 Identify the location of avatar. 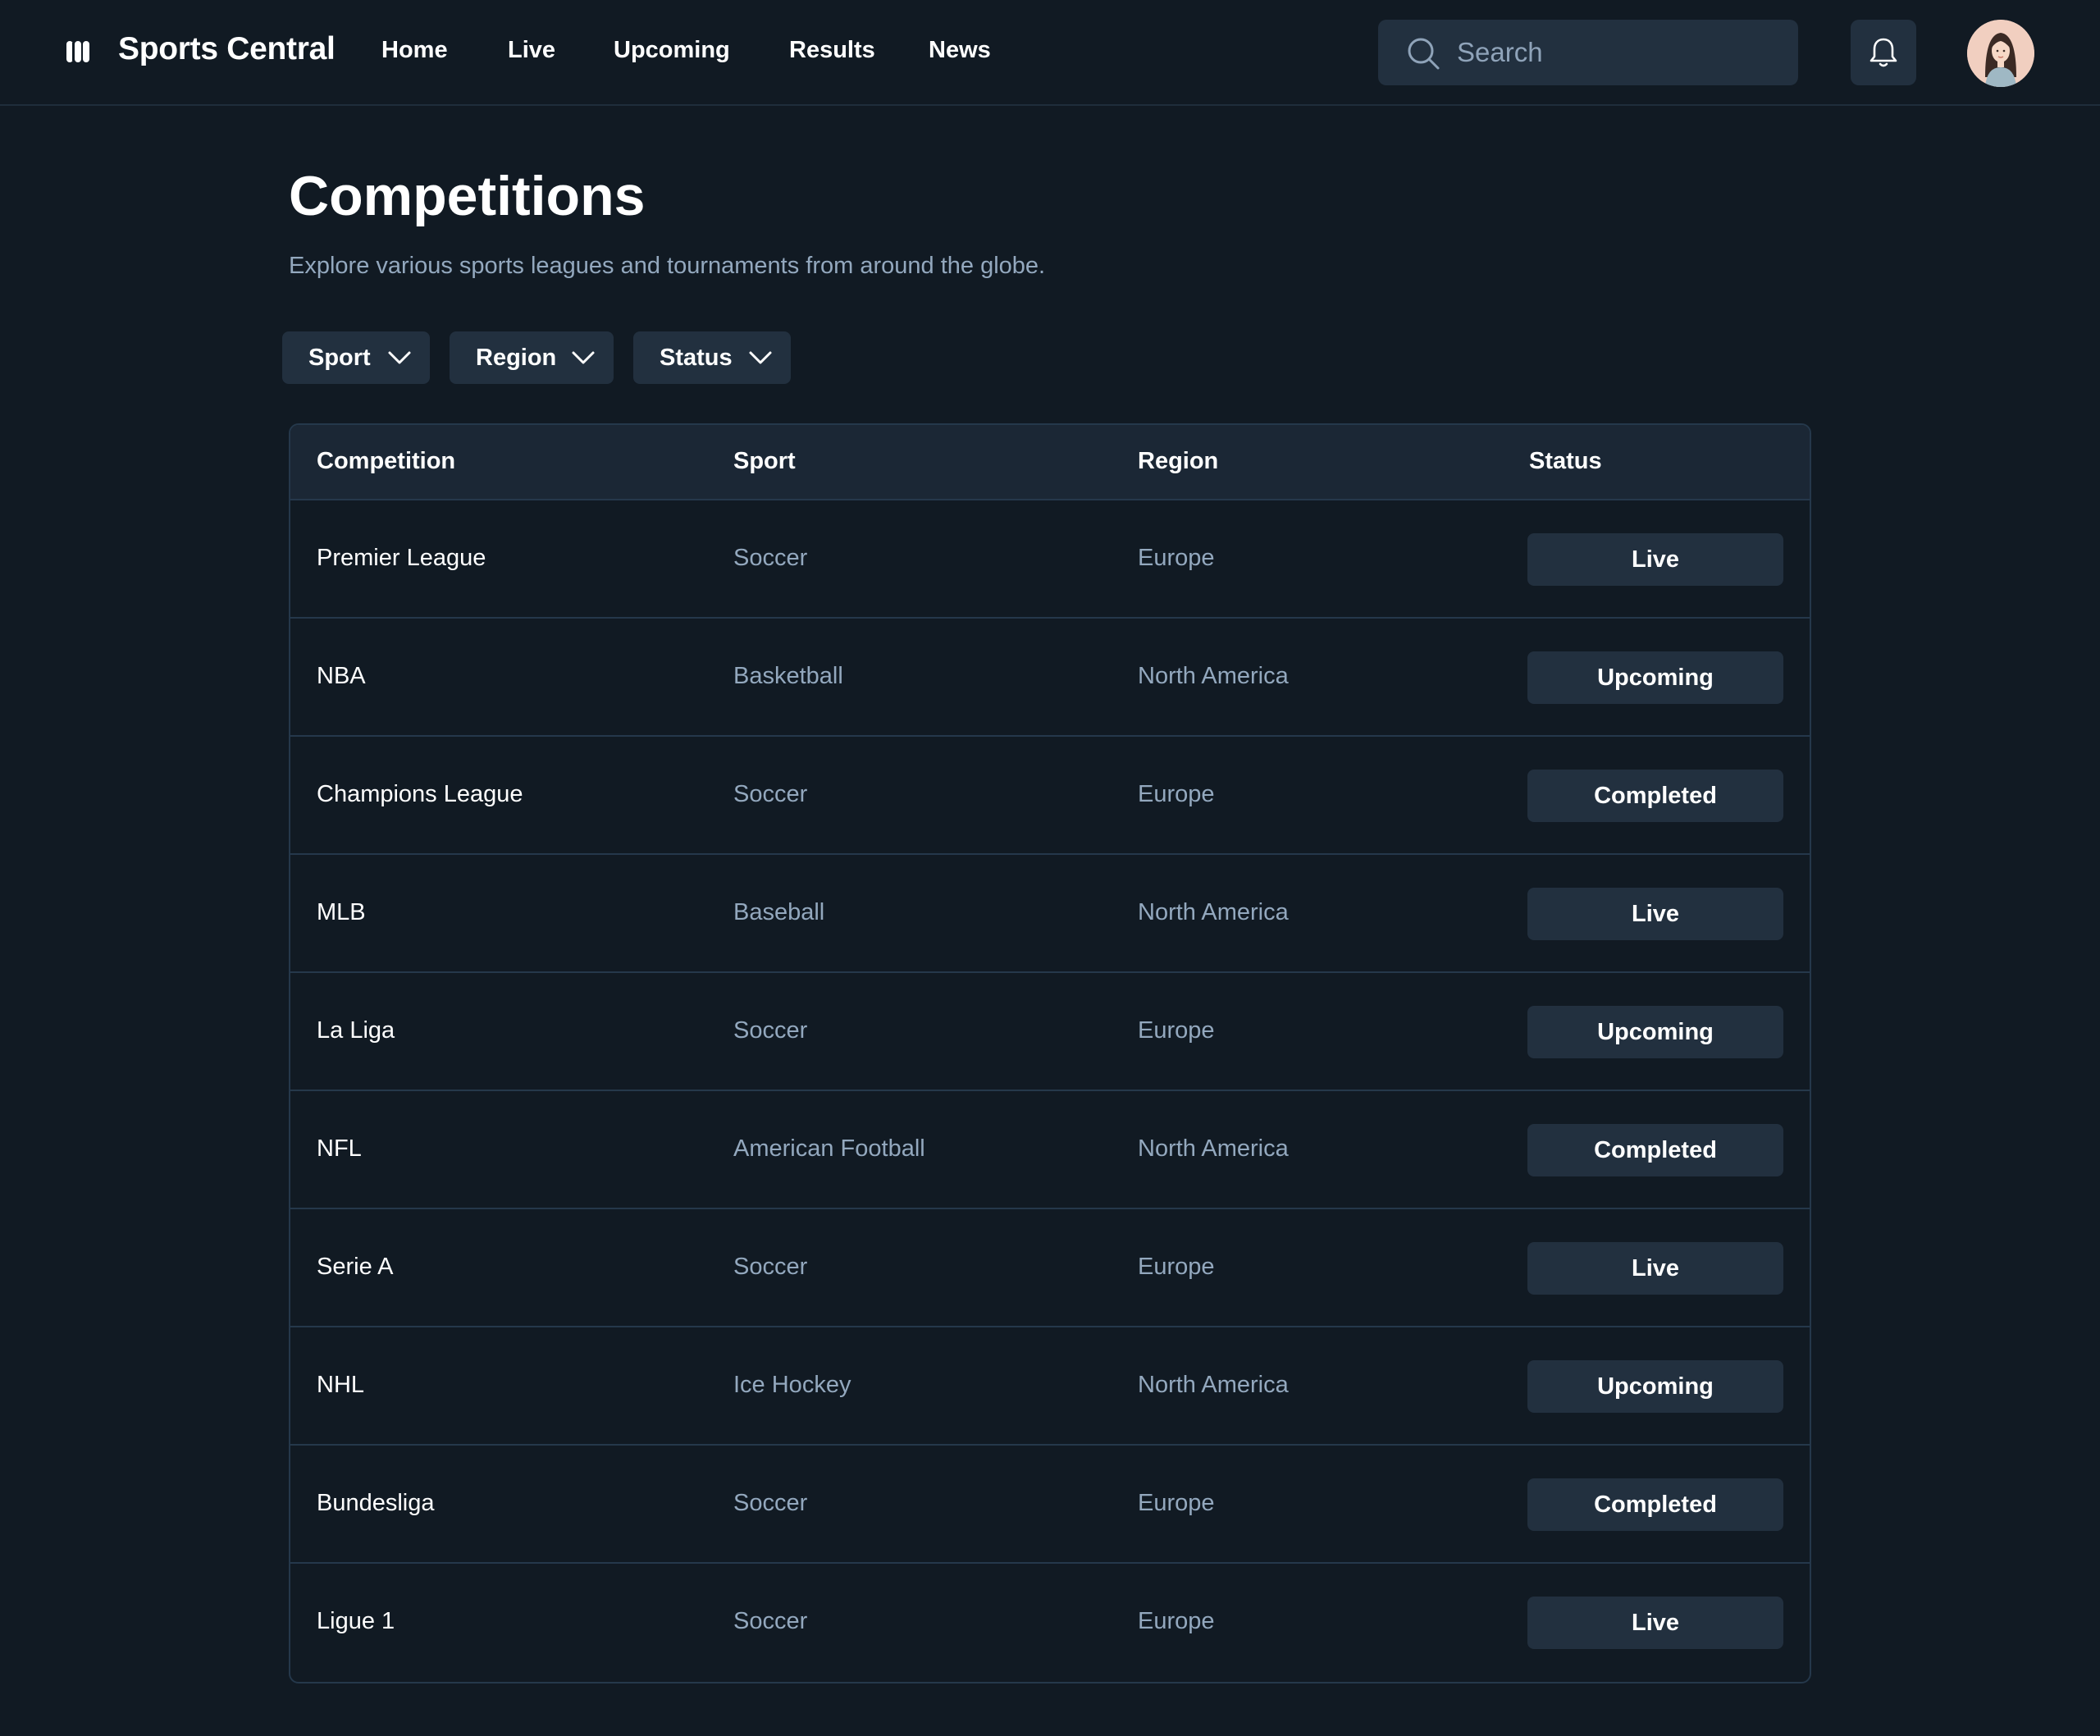
(2001, 53).